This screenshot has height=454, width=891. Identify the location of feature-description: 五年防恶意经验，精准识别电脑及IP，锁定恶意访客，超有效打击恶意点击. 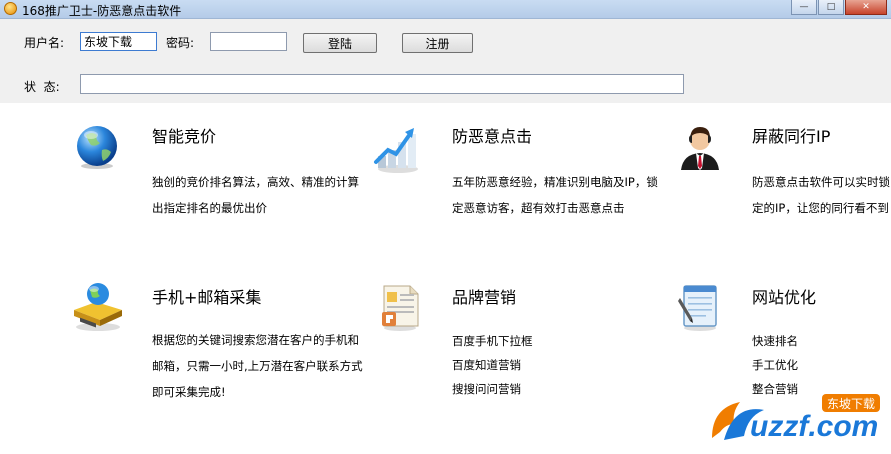
(555, 195).